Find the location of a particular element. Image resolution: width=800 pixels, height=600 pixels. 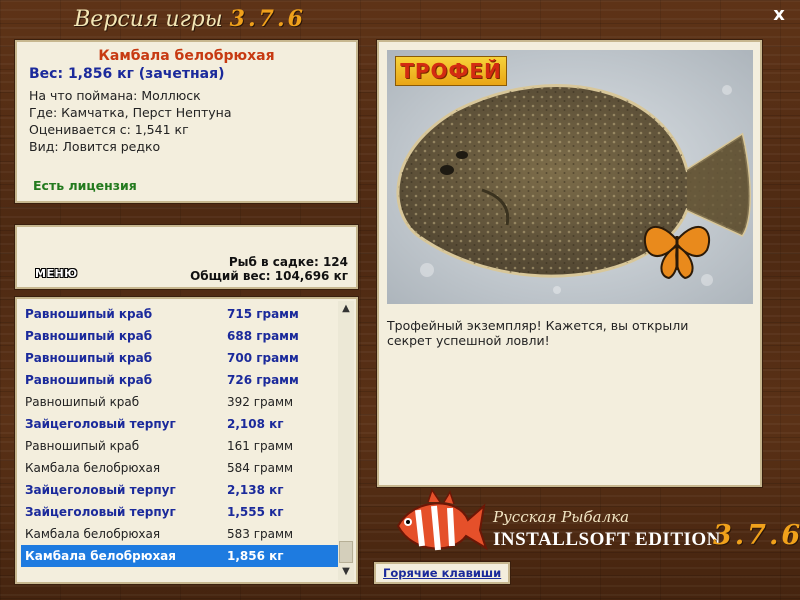

catch-item-weight: 688 грамм is located at coordinates (263, 336).